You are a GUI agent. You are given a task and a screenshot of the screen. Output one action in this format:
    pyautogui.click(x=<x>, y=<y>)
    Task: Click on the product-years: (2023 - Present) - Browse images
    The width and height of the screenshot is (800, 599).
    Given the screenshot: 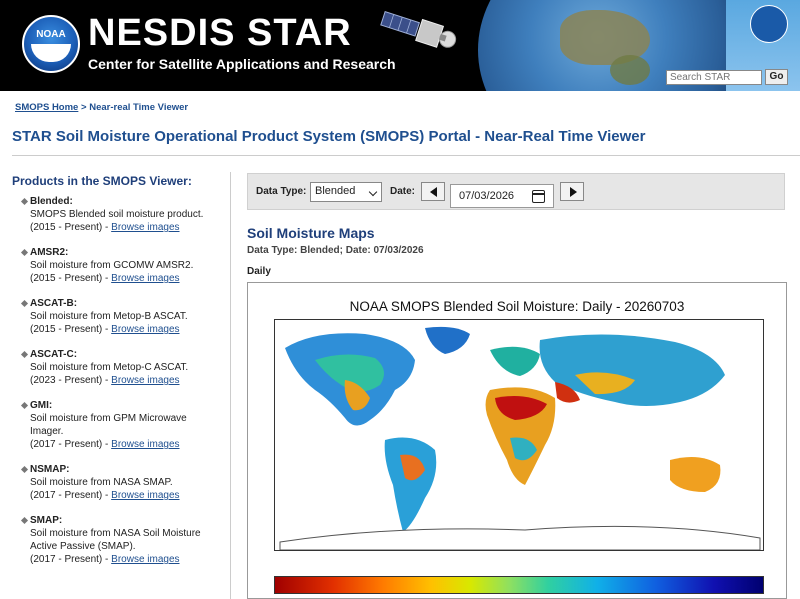 What is the action you would take?
    pyautogui.click(x=122, y=380)
    